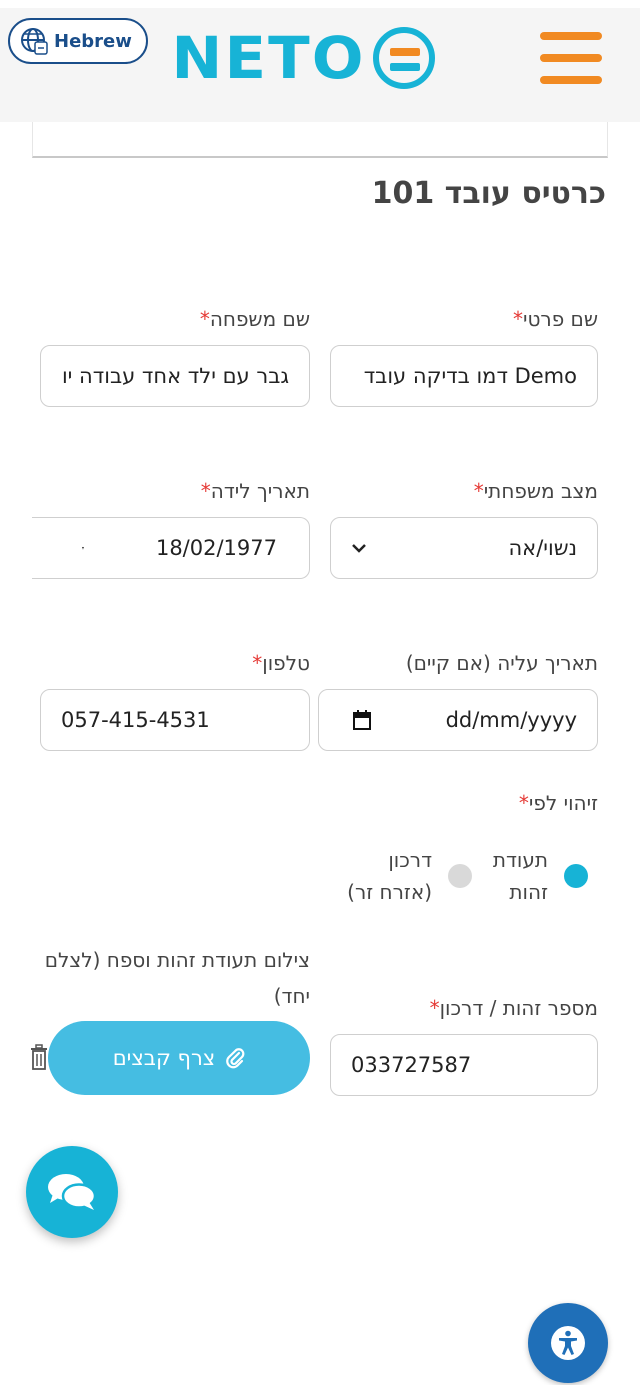  What do you see at coordinates (34, 41) in the screenshot?
I see `globe-icon` at bounding box center [34, 41].